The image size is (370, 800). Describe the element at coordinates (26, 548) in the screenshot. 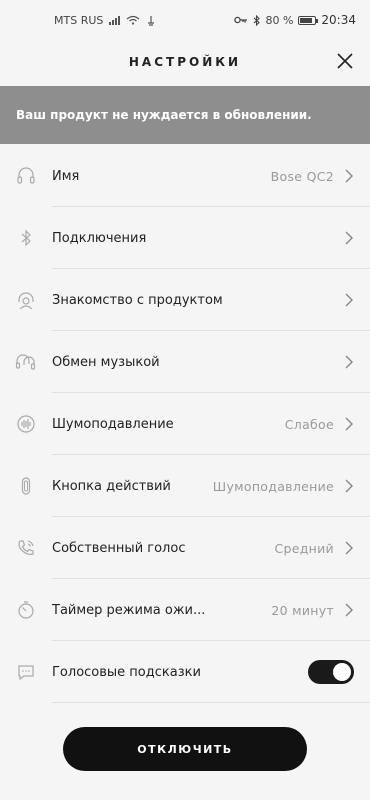

I see `phone-voice-icon` at that location.